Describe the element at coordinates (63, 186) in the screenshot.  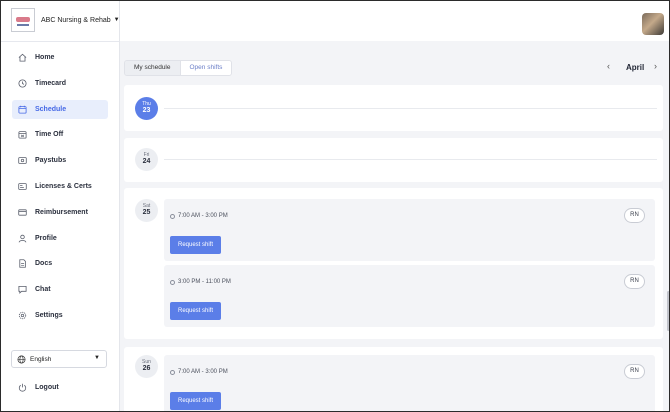
I see `sidebar-item-label: Licenses & Certs` at that location.